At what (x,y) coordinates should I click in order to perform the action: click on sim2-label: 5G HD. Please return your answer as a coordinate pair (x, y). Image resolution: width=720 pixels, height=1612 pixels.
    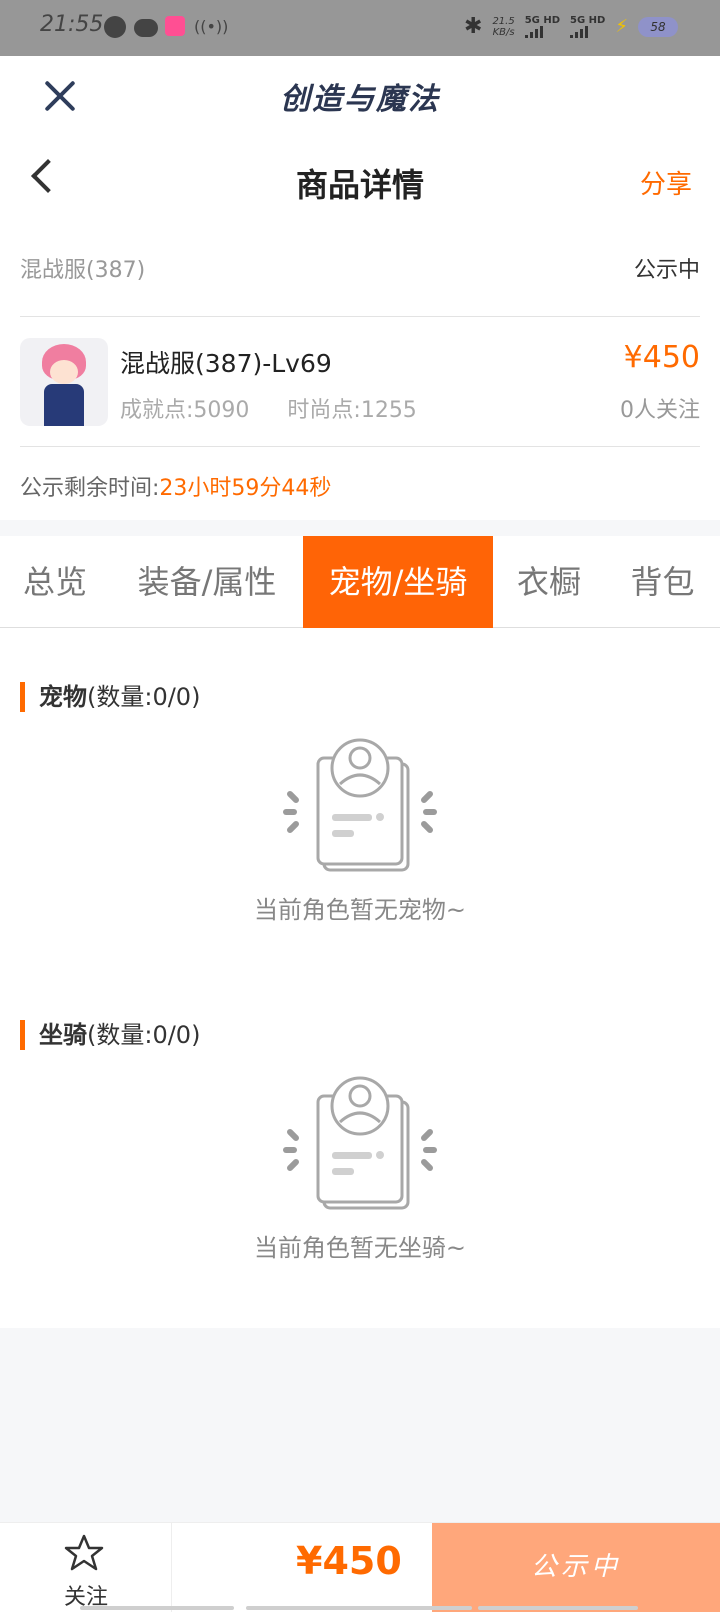
    Looking at the image, I should click on (588, 20).